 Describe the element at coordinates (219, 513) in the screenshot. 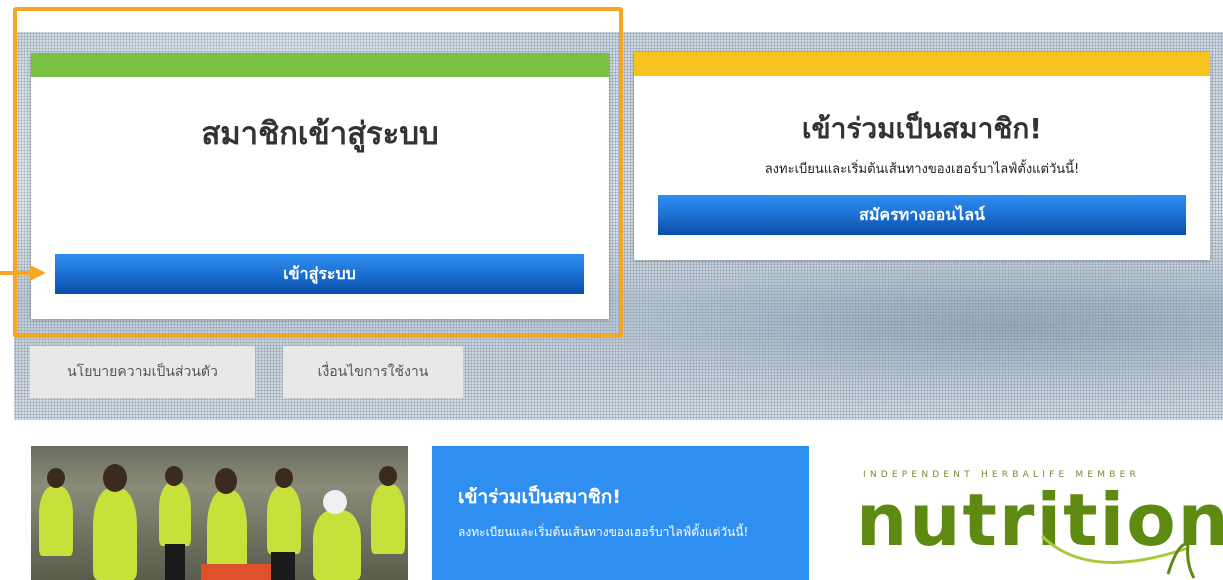

I see `group-exercise-photo` at that location.